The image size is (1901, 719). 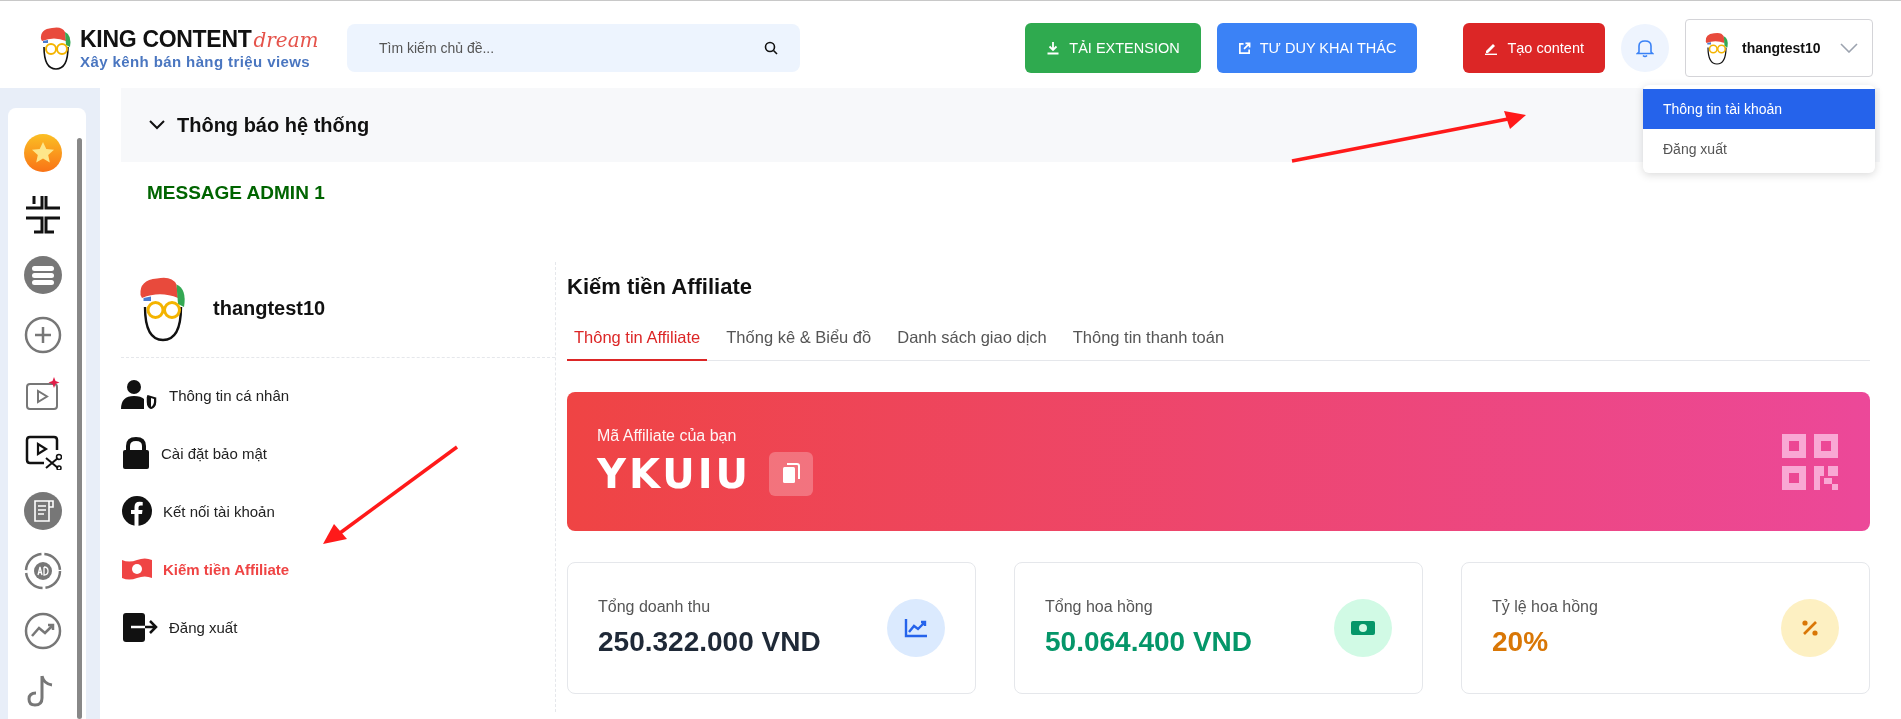 What do you see at coordinates (43, 631) in the screenshot?
I see `trend-icon` at bounding box center [43, 631].